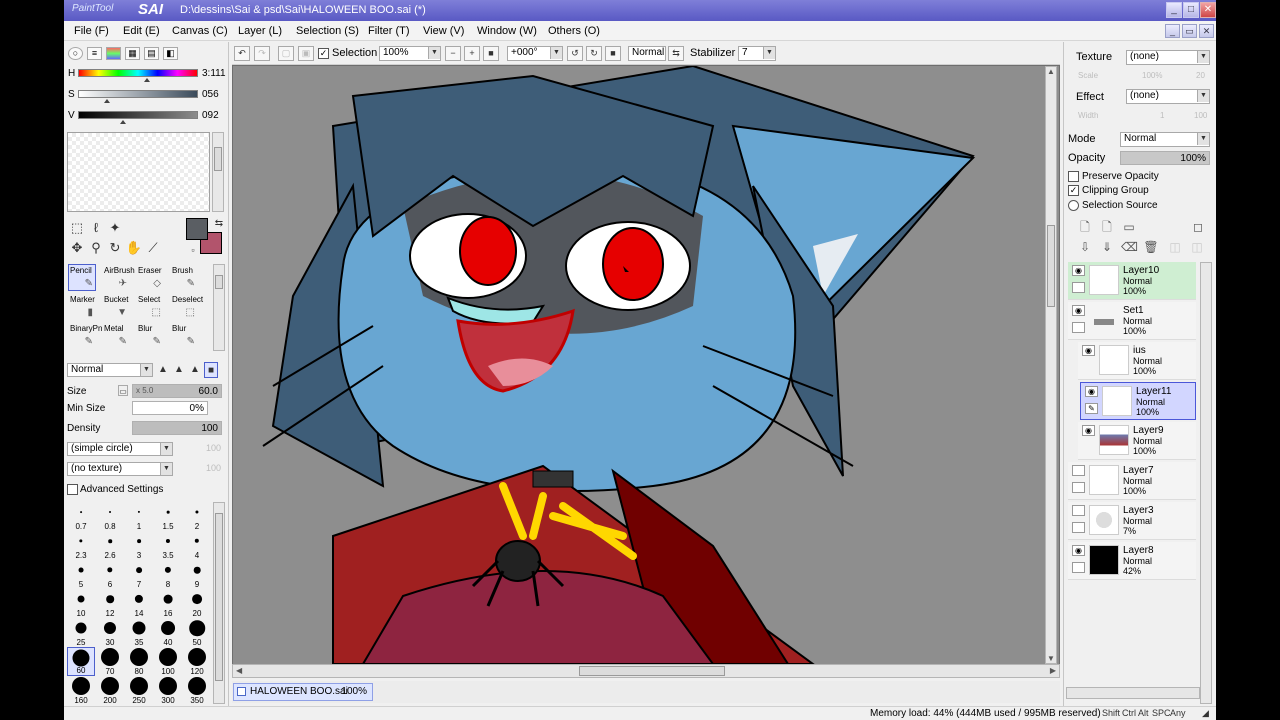 The image size is (1280, 720). What do you see at coordinates (219, 224) in the screenshot?
I see `swap-colors-icon: ⇆` at bounding box center [219, 224].